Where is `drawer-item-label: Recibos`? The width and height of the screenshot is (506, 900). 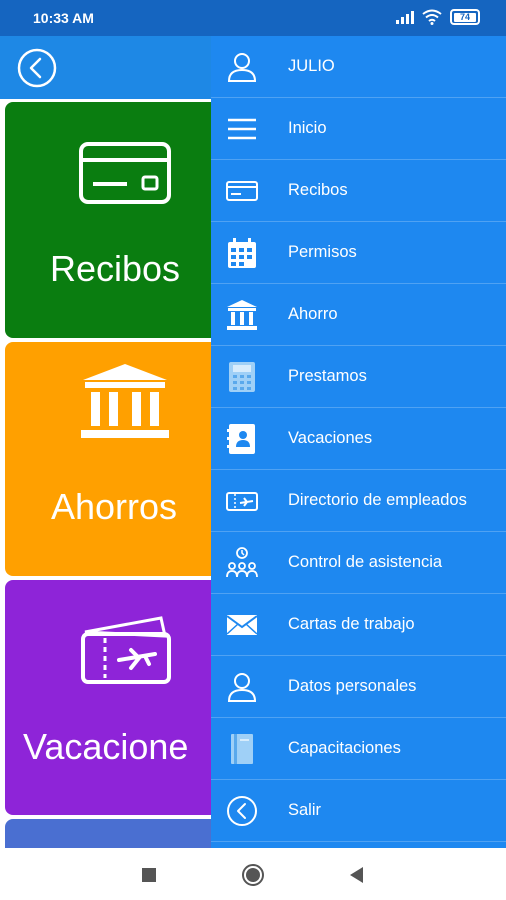
drawer-item-label: Recibos is located at coordinates (318, 190).